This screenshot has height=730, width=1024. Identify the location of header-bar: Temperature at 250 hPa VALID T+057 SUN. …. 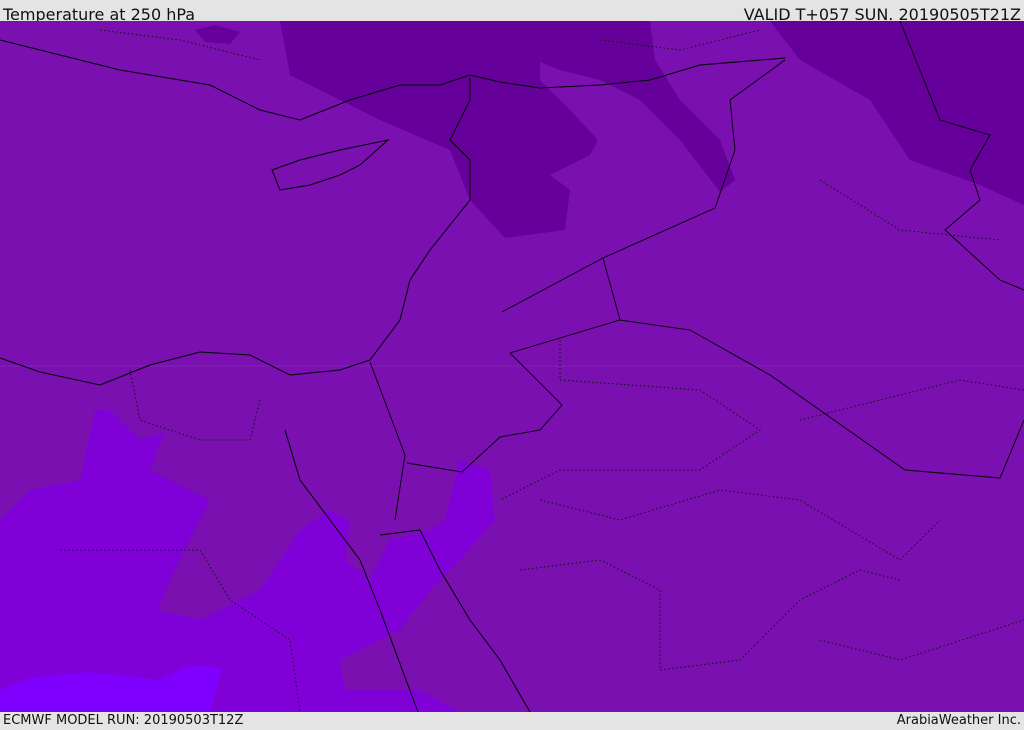
(512, 12).